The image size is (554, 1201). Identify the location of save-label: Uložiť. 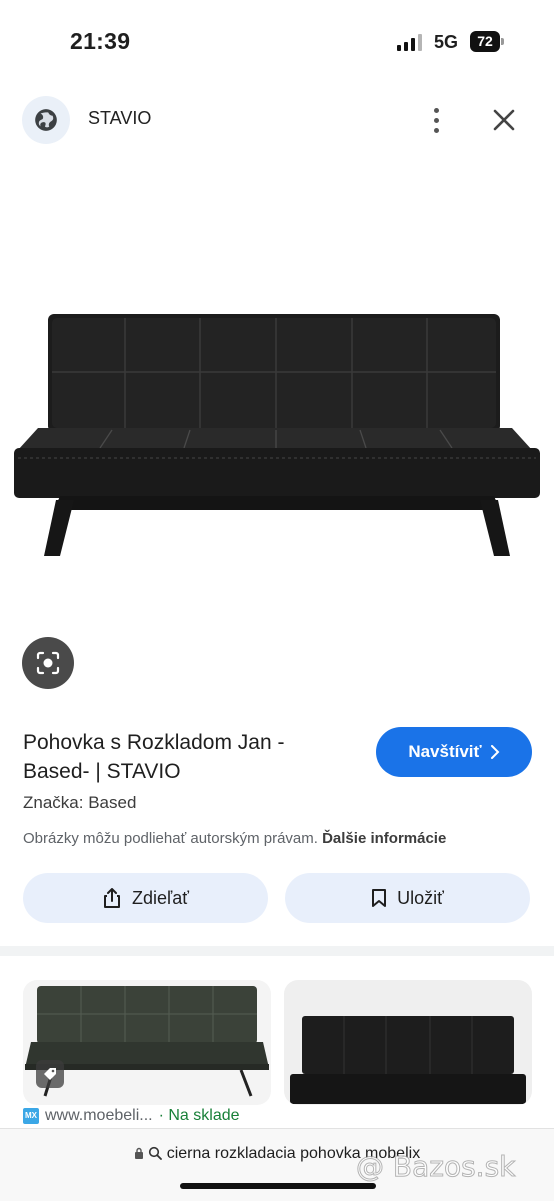
(420, 897).